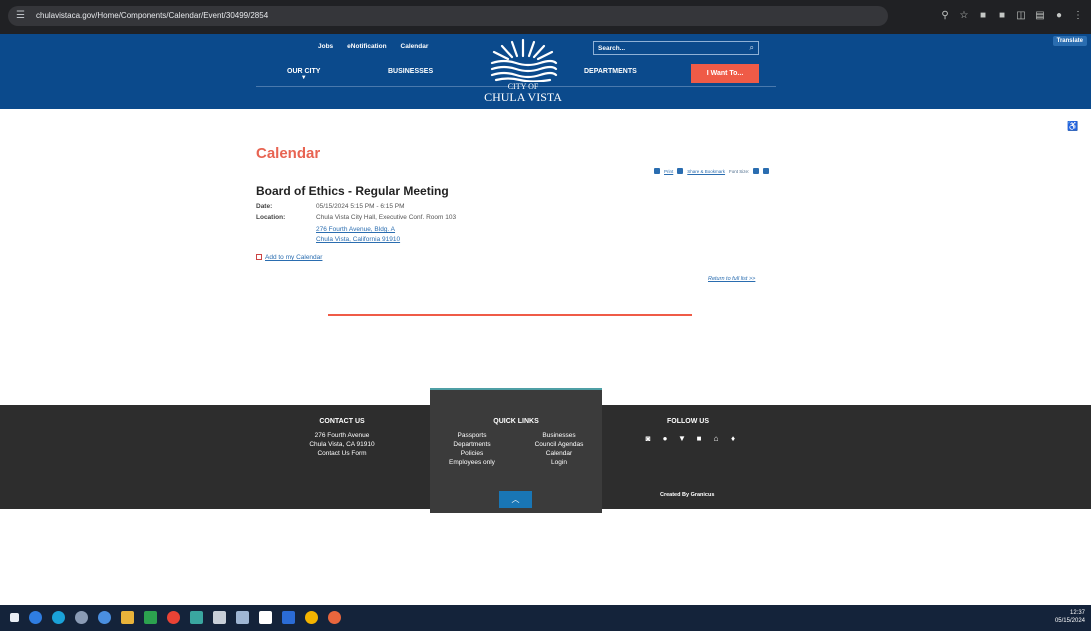 The height and width of the screenshot is (631, 1091). I want to click on map-pin-icon: ♦, so click(733, 439).